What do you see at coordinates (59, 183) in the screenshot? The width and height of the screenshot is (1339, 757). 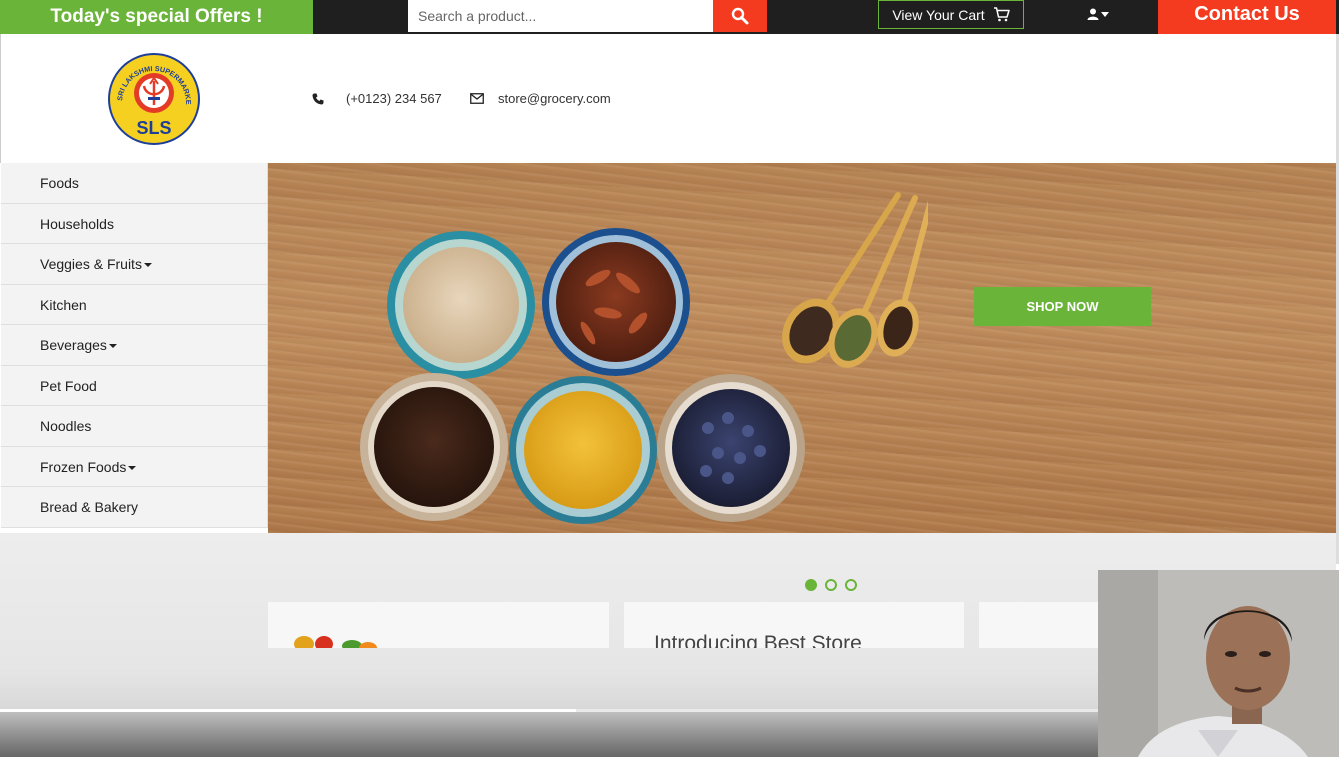 I see `sidebar-item-label: Foods` at bounding box center [59, 183].